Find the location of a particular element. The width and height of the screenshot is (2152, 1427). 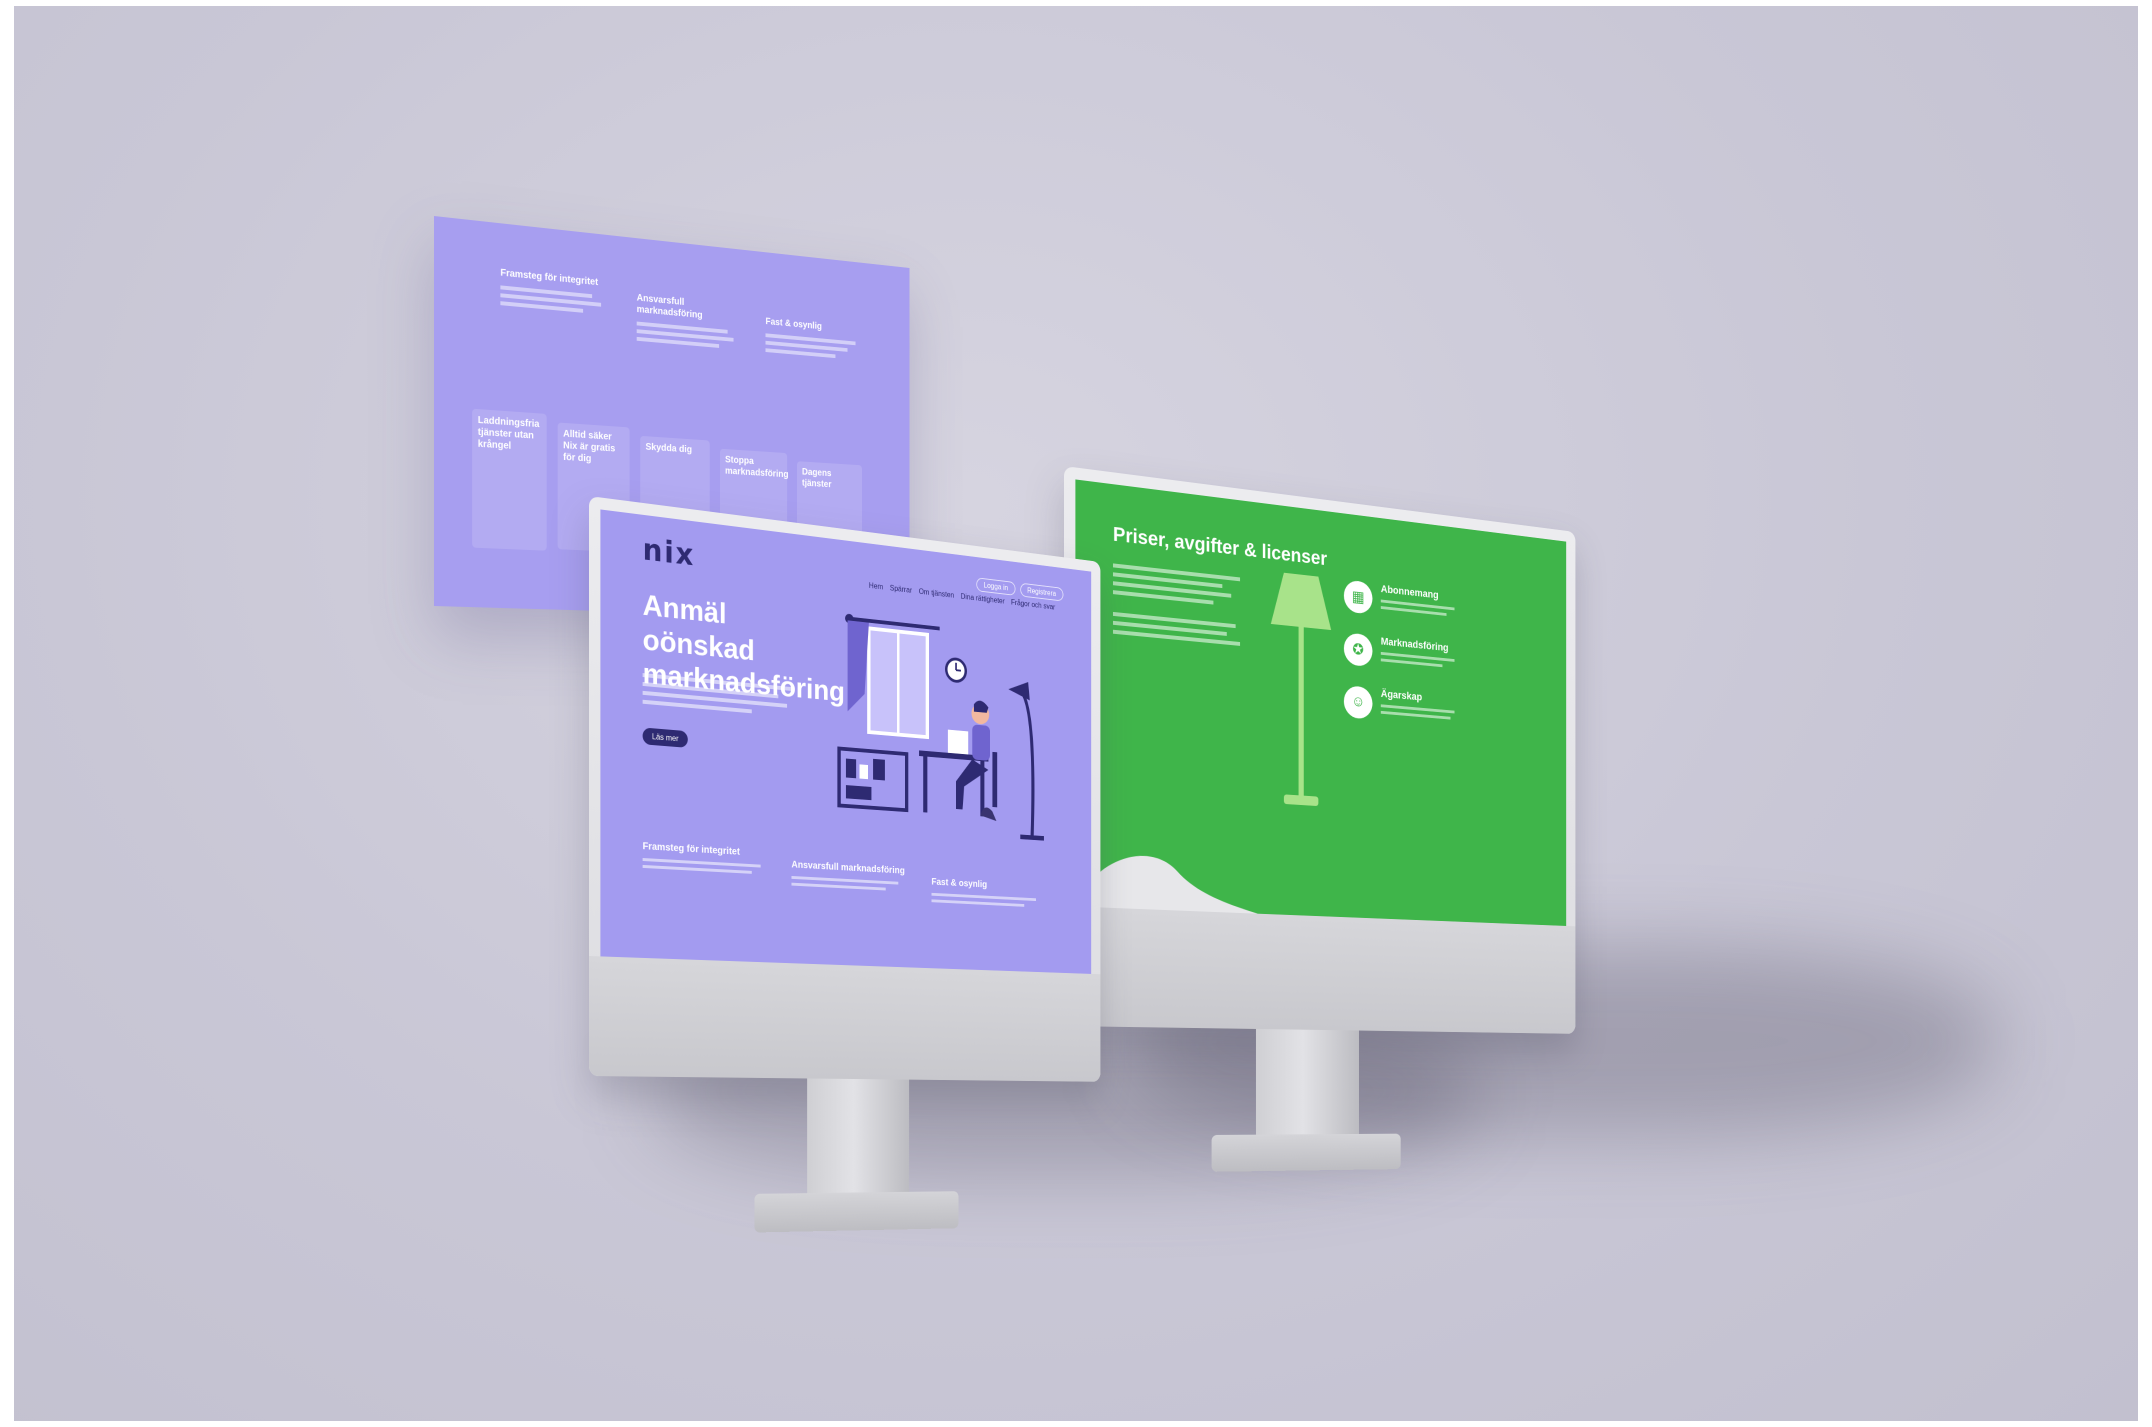

front-monitor-chin is located at coordinates (845, 1019).